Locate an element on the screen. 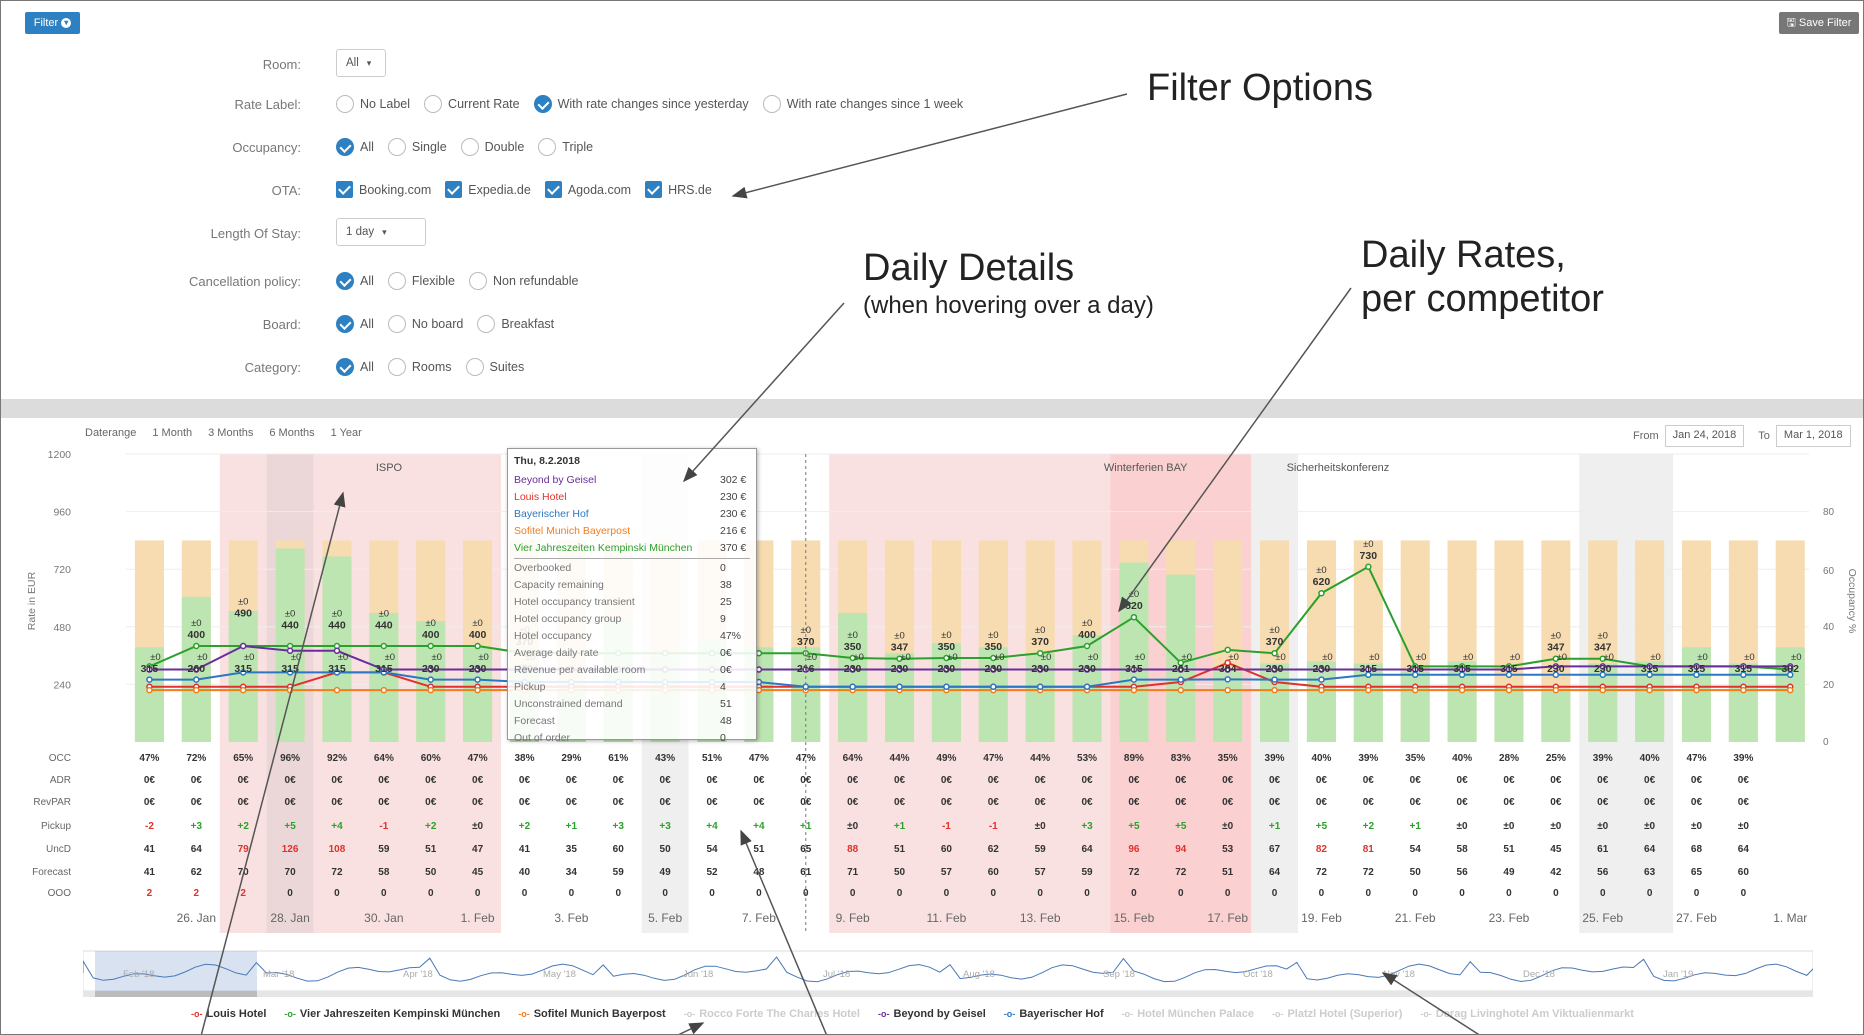  option-category-2: Suites is located at coordinates (494, 367).